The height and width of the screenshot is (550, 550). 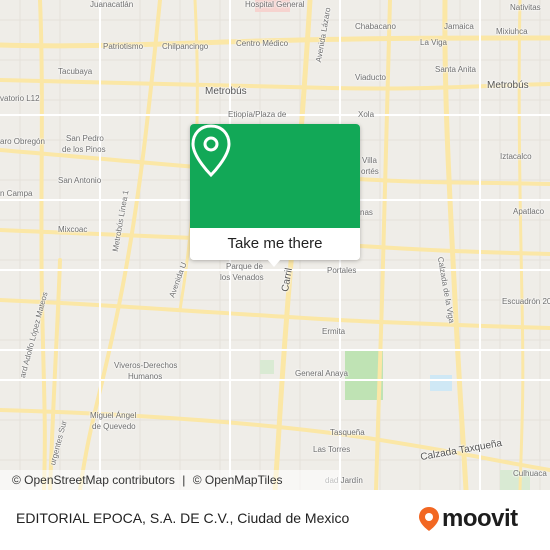 What do you see at coordinates (275, 4) in the screenshot?
I see `map-label: Hospital General` at bounding box center [275, 4].